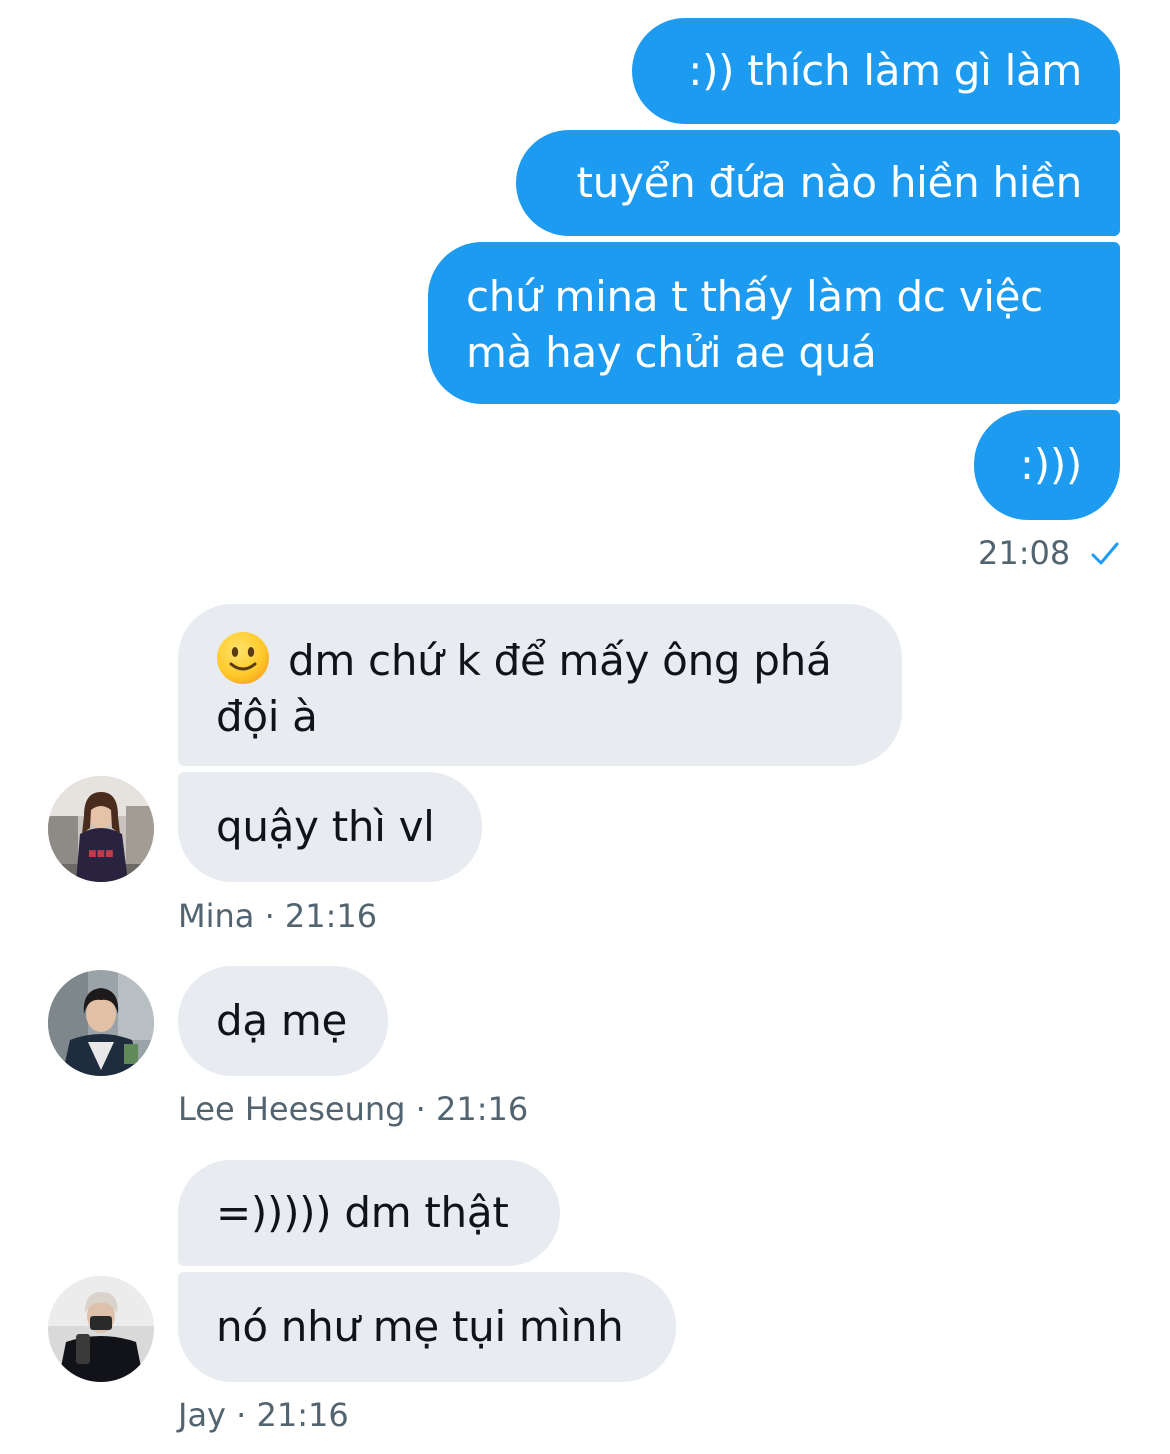 This screenshot has height=1454, width=1170. I want to click on message-text: :))), so click(1050, 464).